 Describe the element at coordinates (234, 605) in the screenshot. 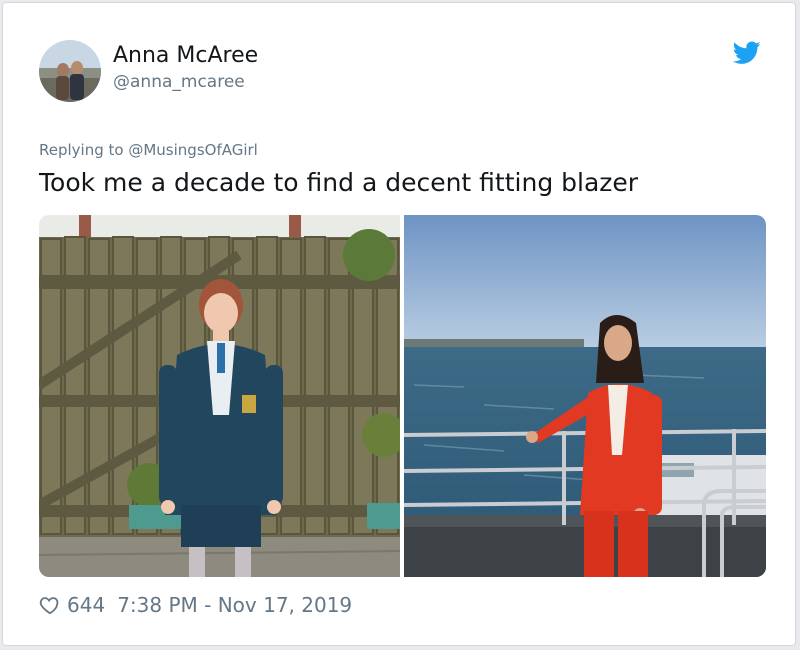

I see `tweet-timestamp: 7:38 PM - Nov 17, 2019` at that location.